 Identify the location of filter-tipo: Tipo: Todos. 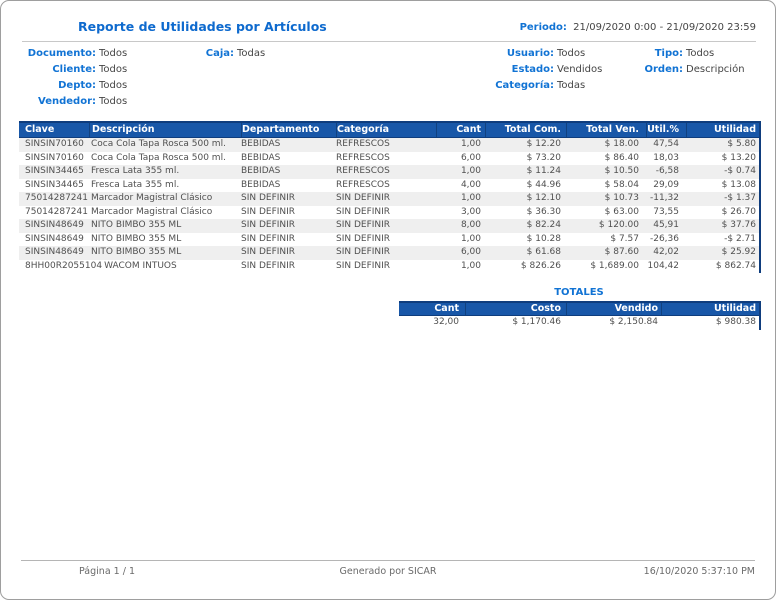
(673, 54).